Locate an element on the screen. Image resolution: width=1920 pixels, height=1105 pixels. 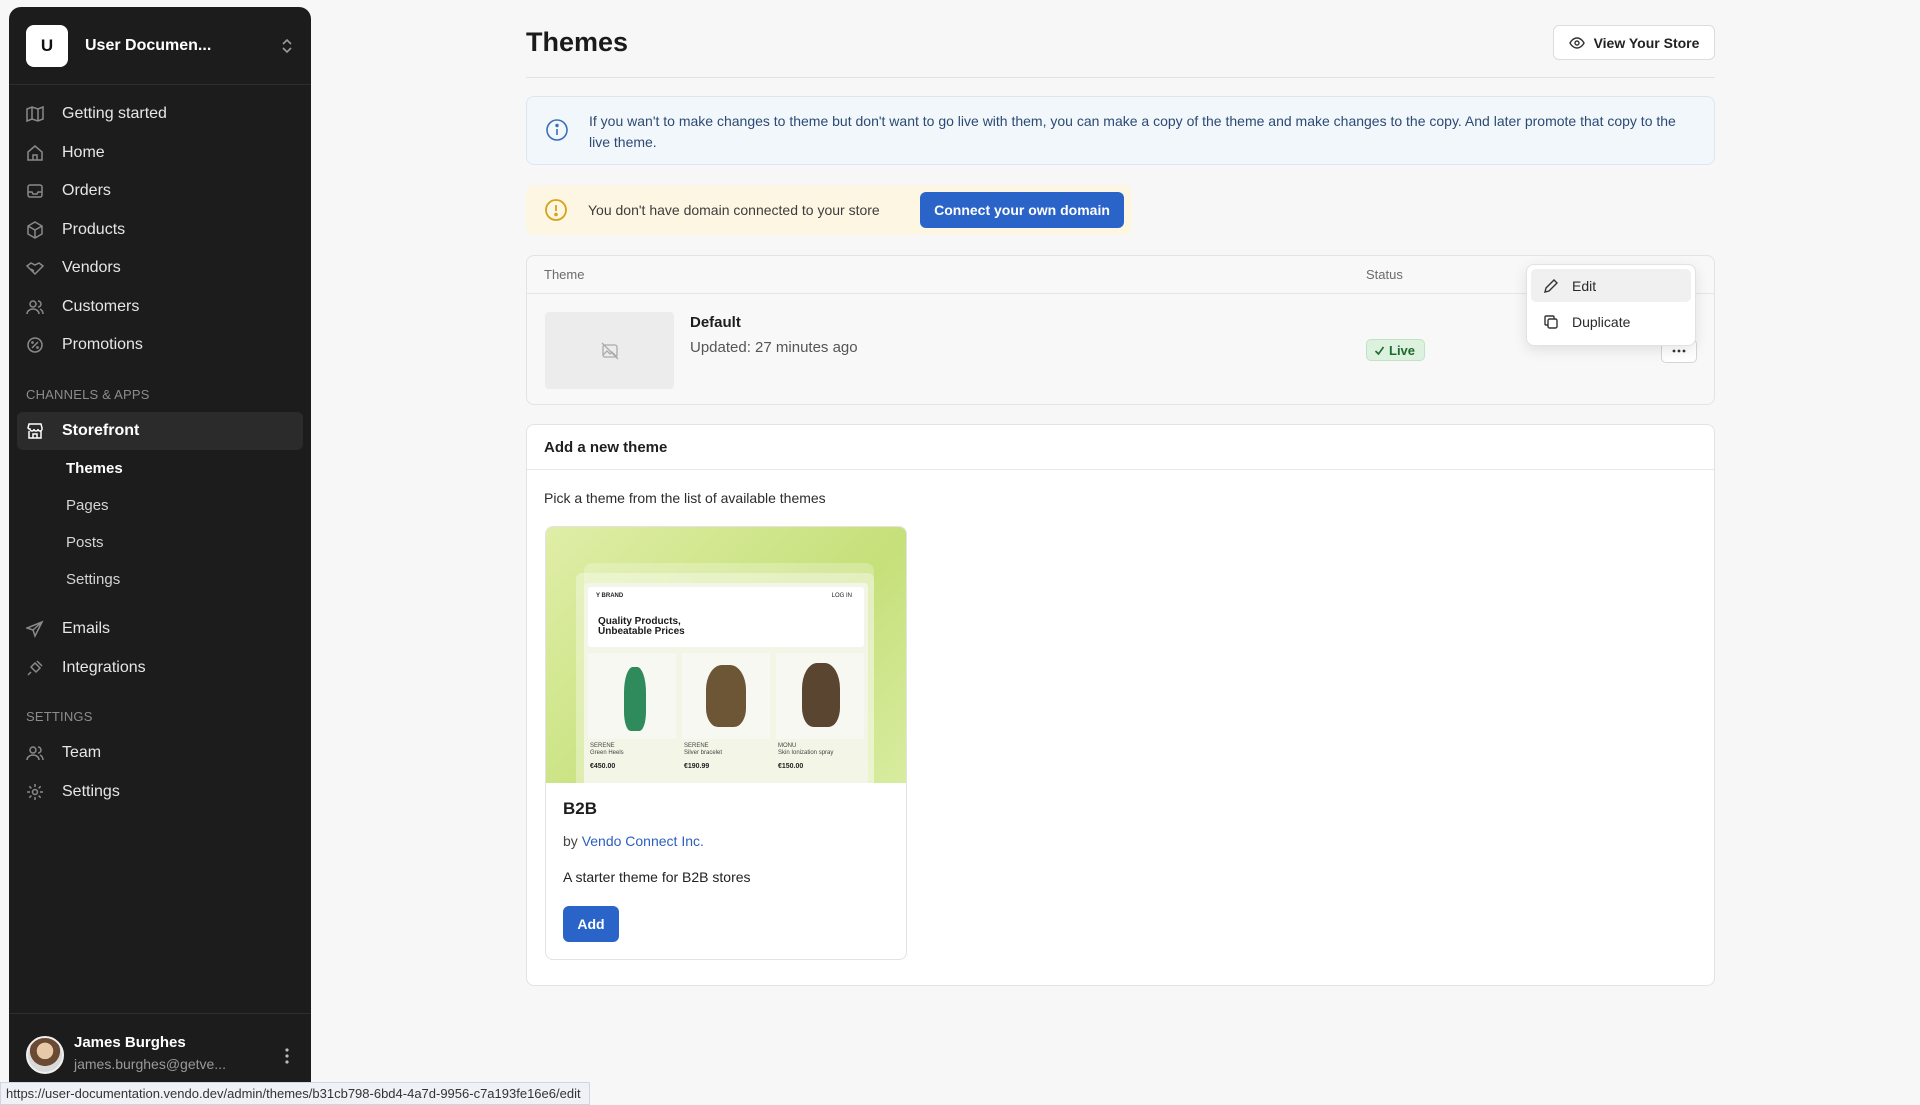
add-theme-button: Add is located at coordinates (591, 924).